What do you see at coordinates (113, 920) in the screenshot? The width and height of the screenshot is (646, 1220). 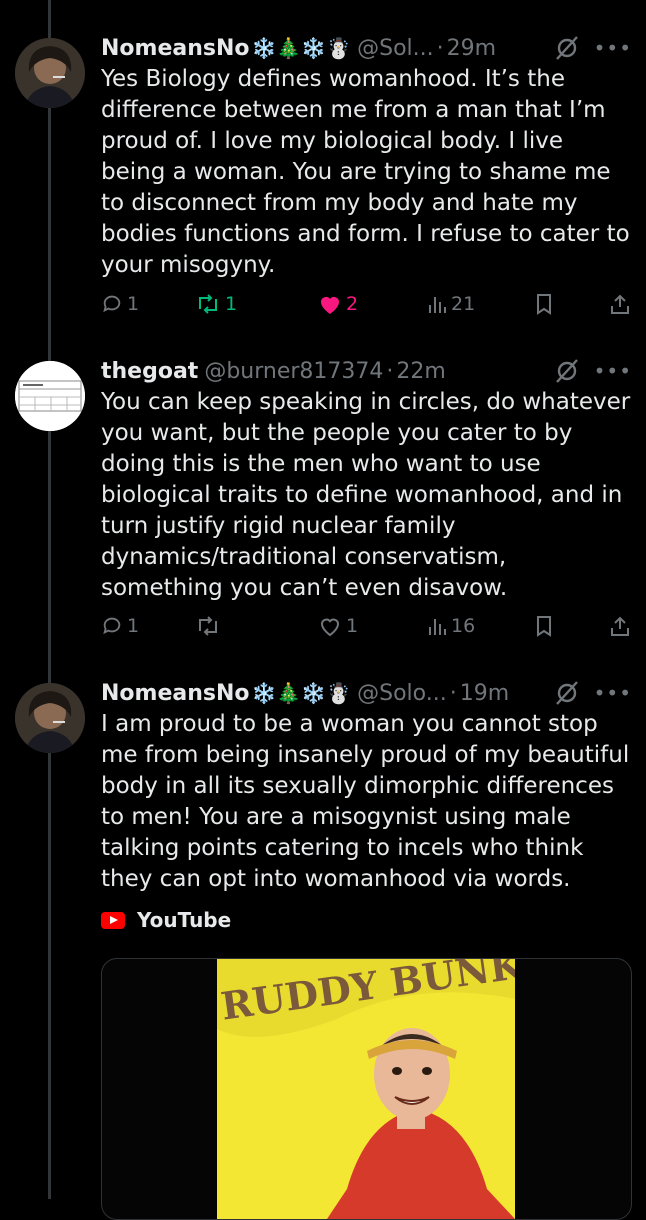 I see `youtube-logo-icon` at bounding box center [113, 920].